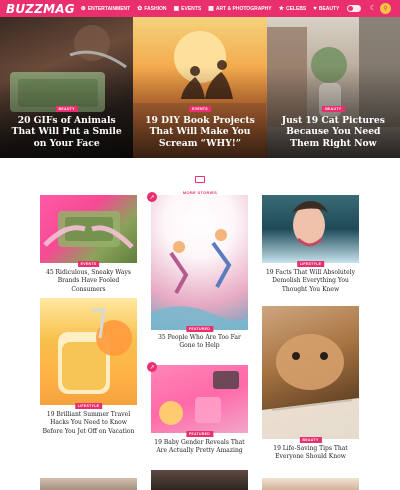  I want to click on nav-item-label: Entertainment, so click(109, 8).